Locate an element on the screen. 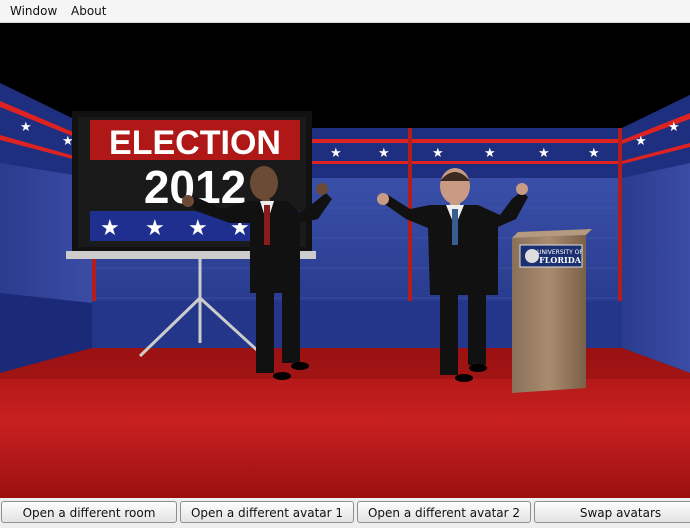  podium: UNIVERSITY OF FLORIDA is located at coordinates (552, 311).